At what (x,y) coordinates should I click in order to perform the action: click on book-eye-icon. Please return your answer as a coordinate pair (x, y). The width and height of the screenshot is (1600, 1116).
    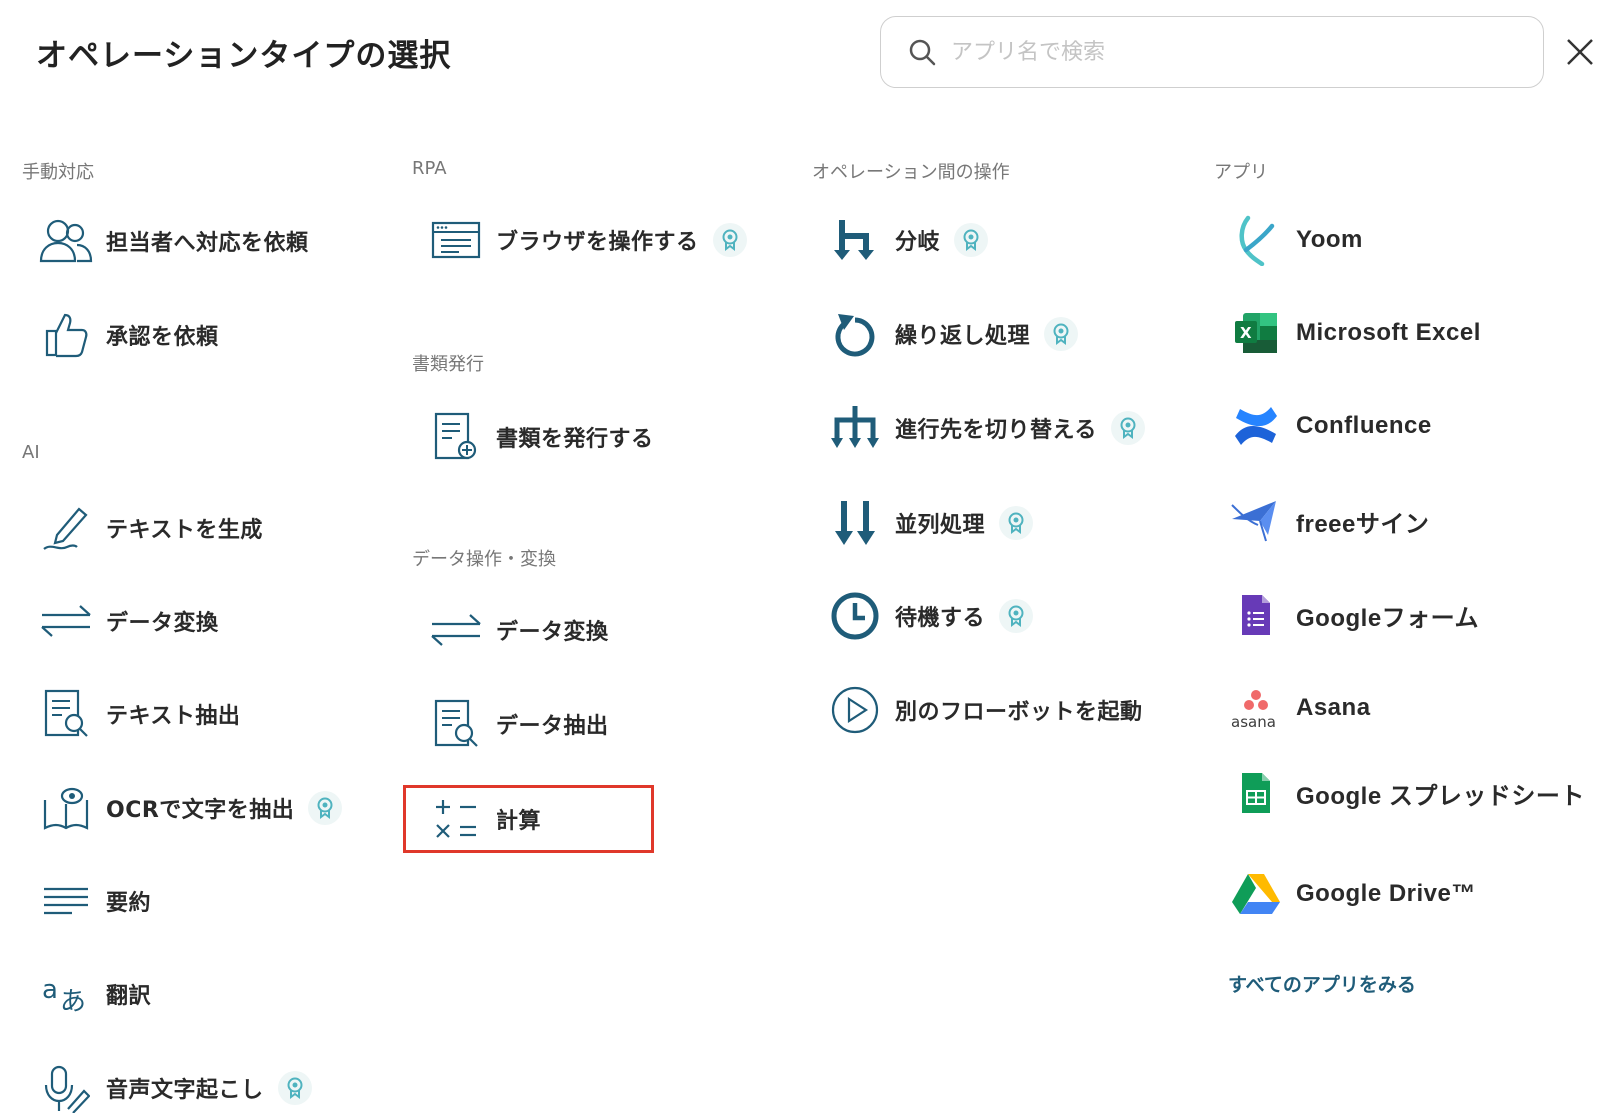
    Looking at the image, I should click on (66, 808).